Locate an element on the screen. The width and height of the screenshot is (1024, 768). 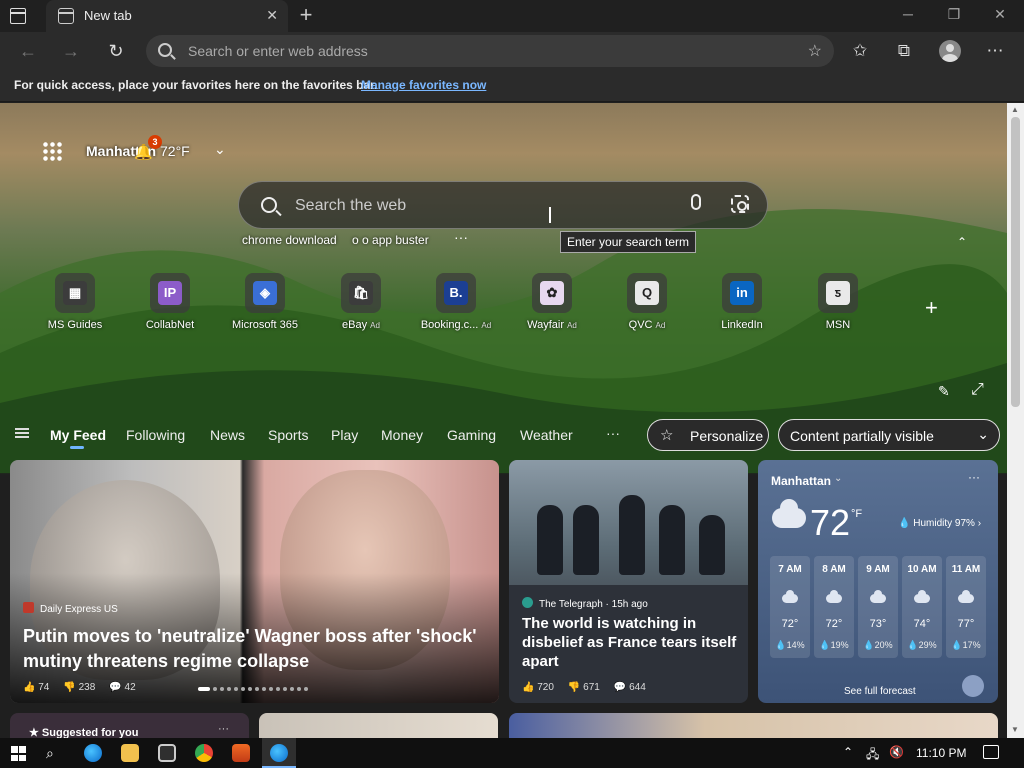
favorites-icon: ✩ is located at coordinates (860, 51).